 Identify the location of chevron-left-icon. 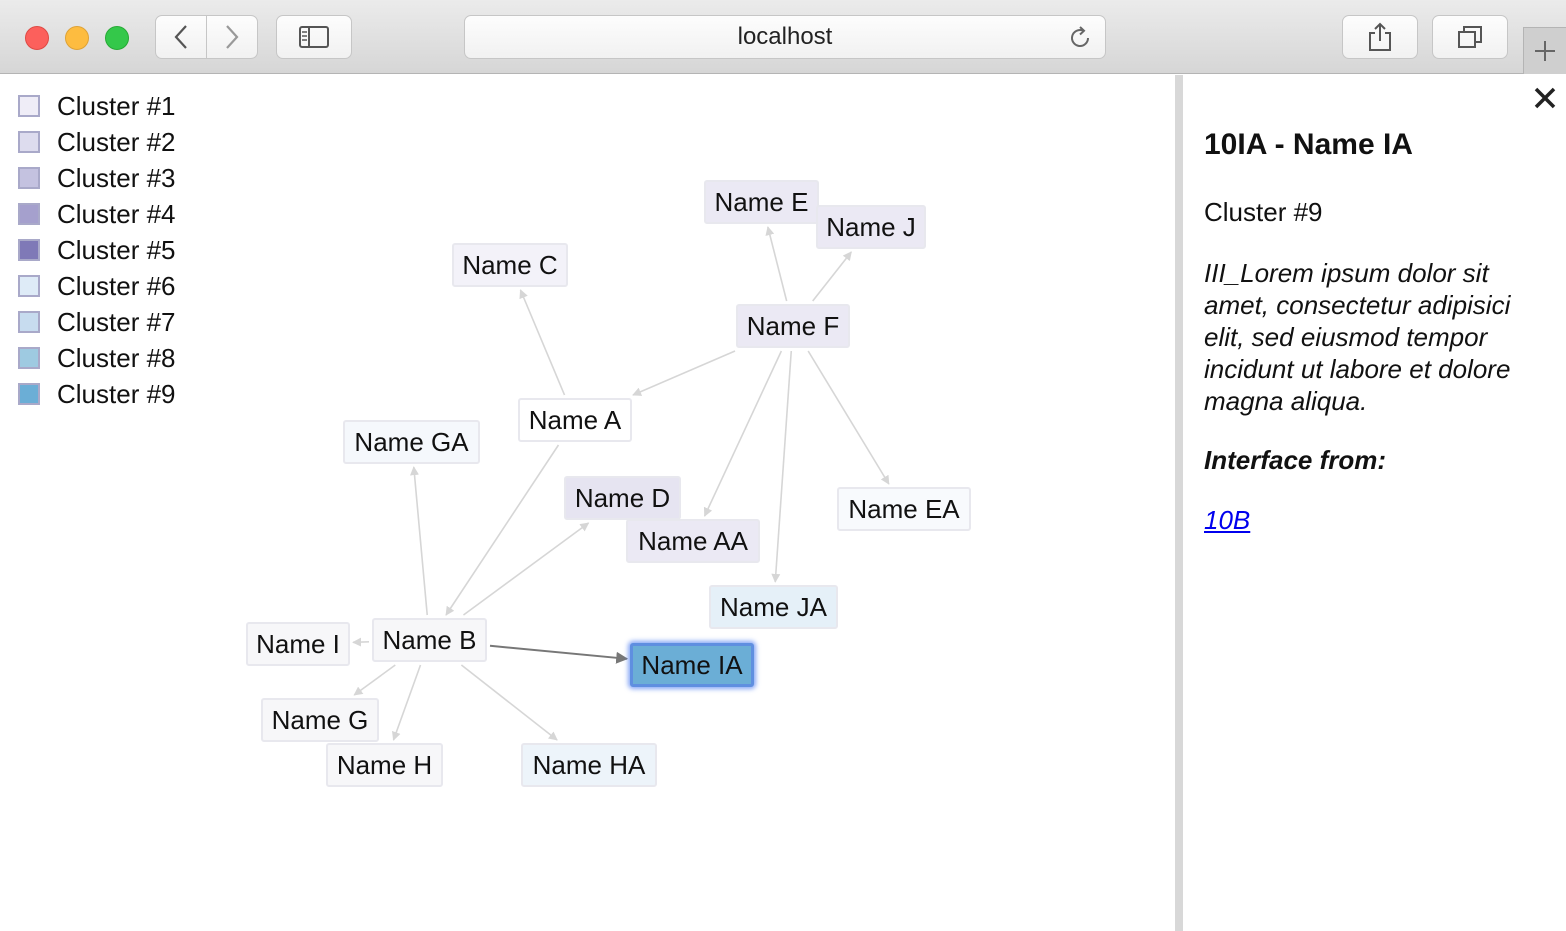
(180, 37).